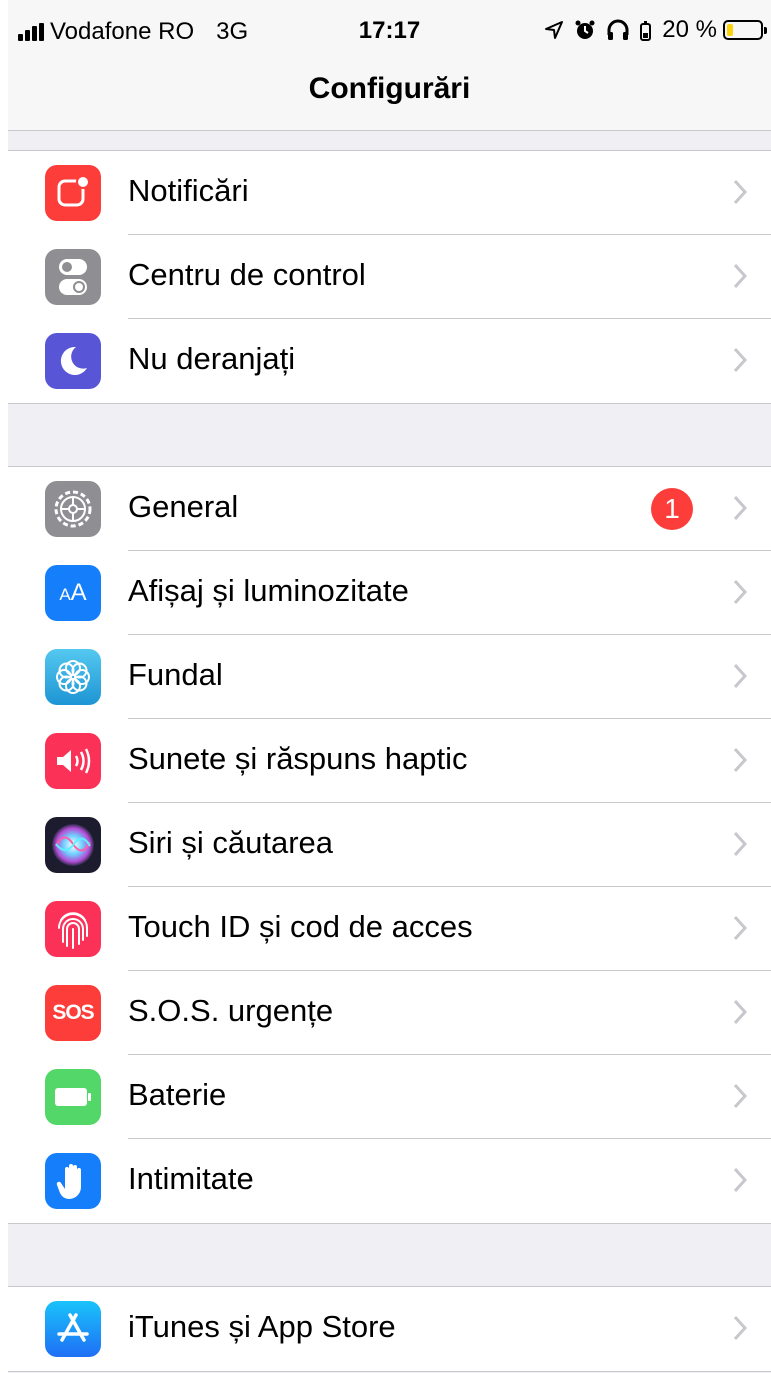 This screenshot has height=1373, width=771. What do you see at coordinates (268, 590) in the screenshot?
I see `settings-row-label: Afișaj și luminozitate` at bounding box center [268, 590].